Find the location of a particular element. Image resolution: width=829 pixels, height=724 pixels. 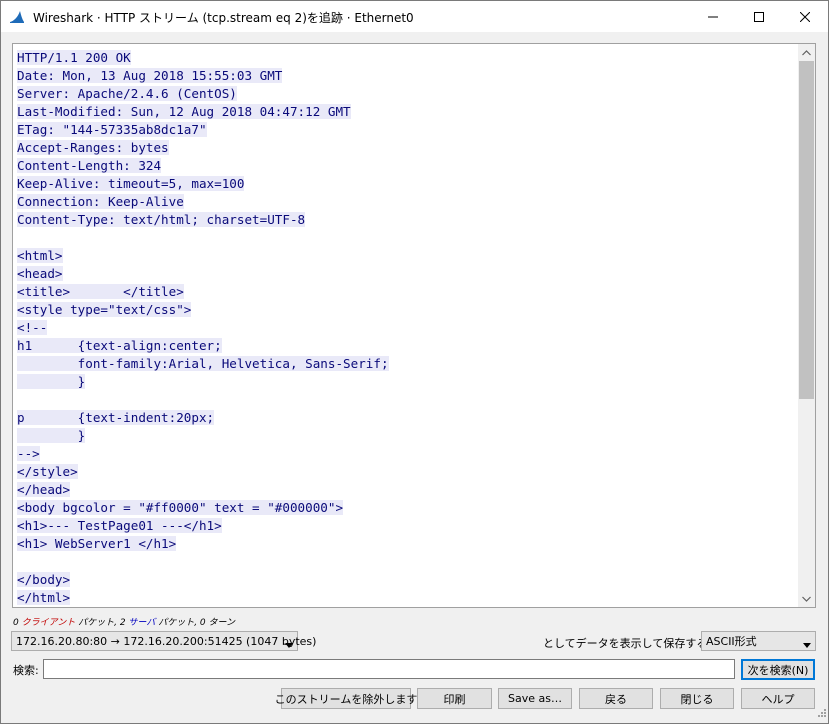

stream-line: p {text-indent:20px; is located at coordinates (203, 418).